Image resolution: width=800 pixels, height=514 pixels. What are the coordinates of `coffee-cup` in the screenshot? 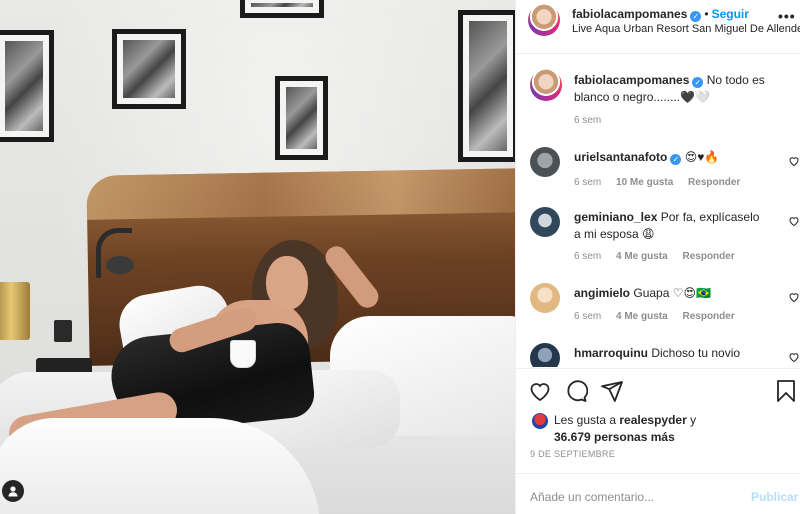 It's located at (243, 354).